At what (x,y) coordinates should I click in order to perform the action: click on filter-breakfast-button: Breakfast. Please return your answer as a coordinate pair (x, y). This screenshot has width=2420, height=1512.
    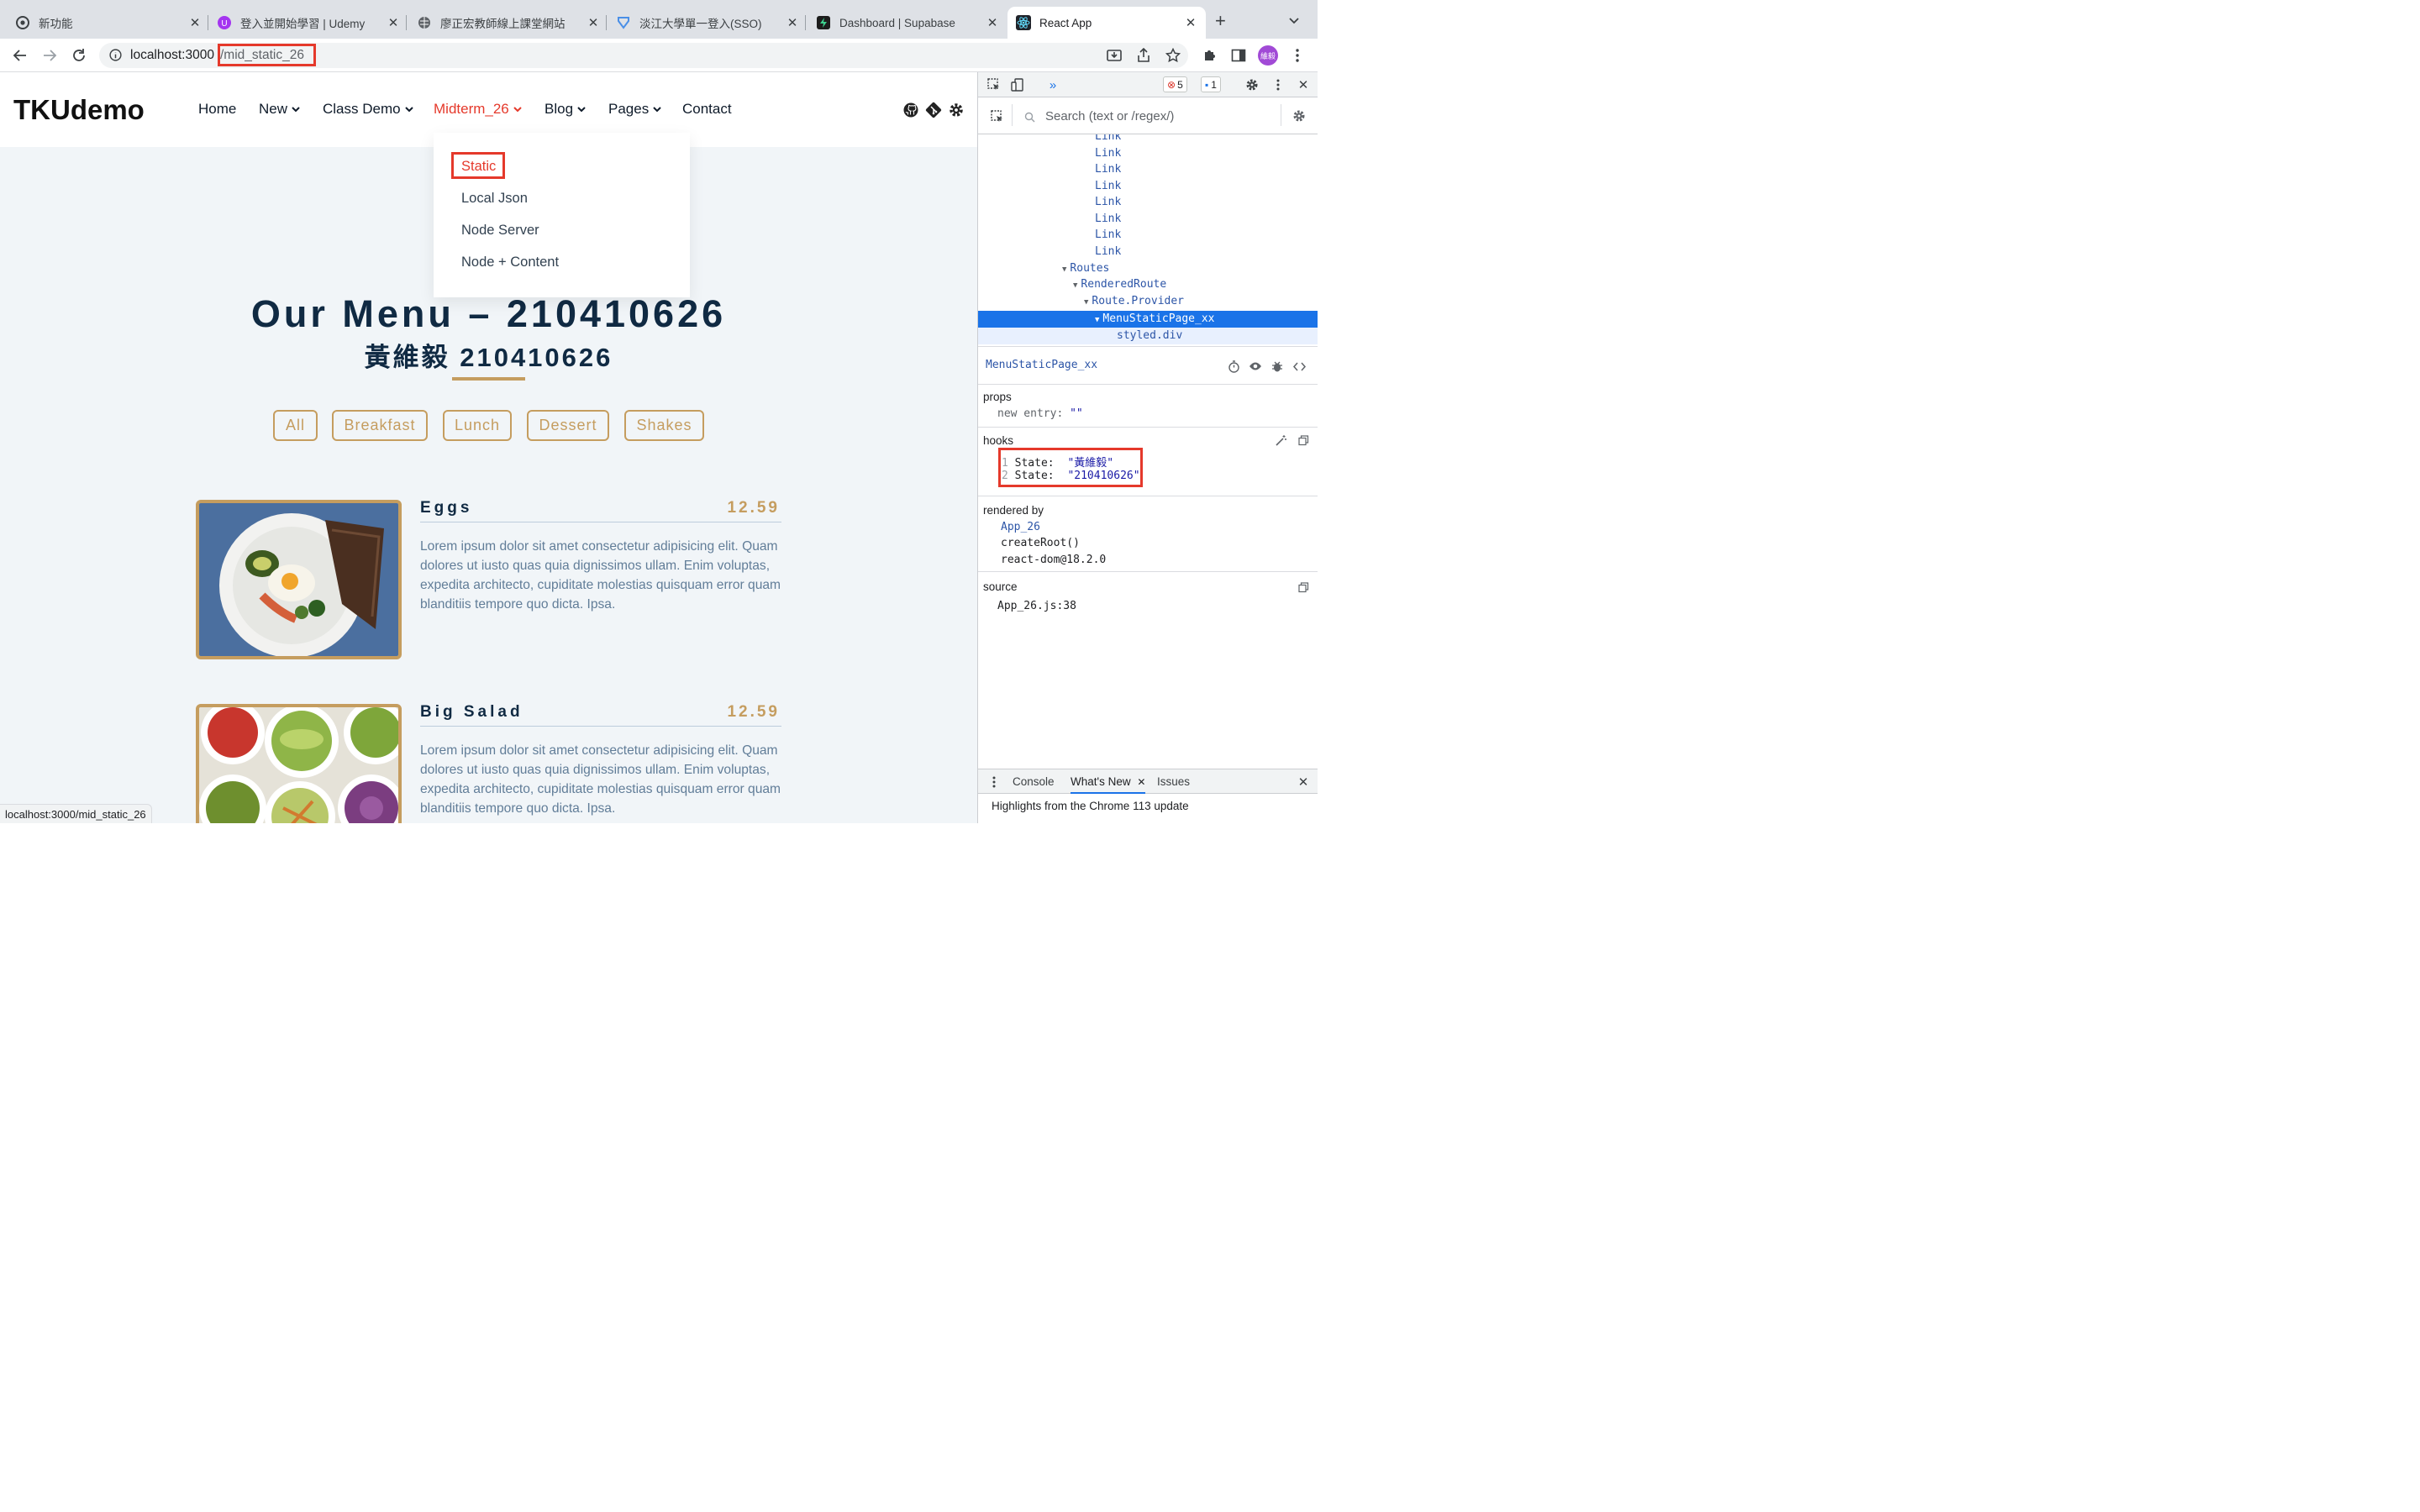
    Looking at the image, I should click on (380, 425).